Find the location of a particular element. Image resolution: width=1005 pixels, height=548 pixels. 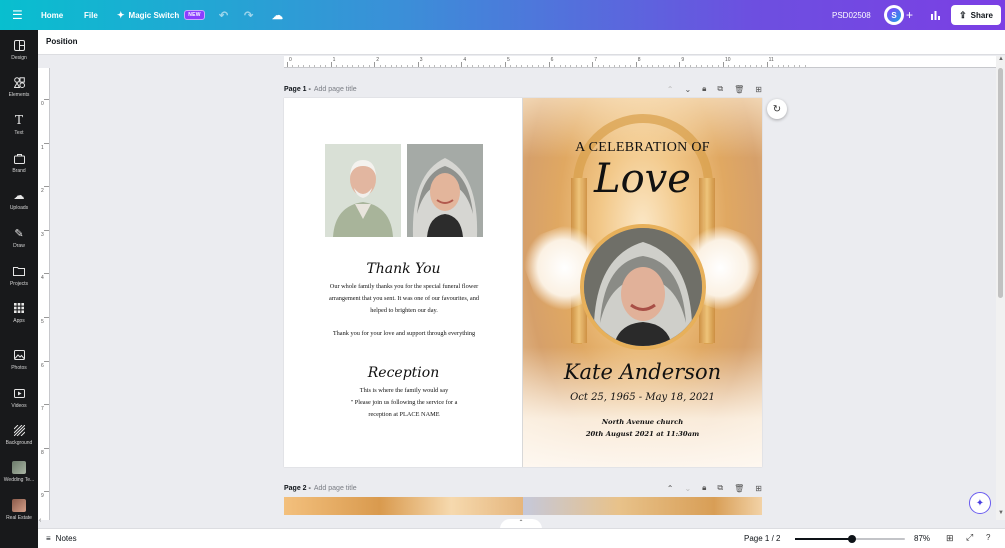

avatar: S is located at coordinates (894, 15).